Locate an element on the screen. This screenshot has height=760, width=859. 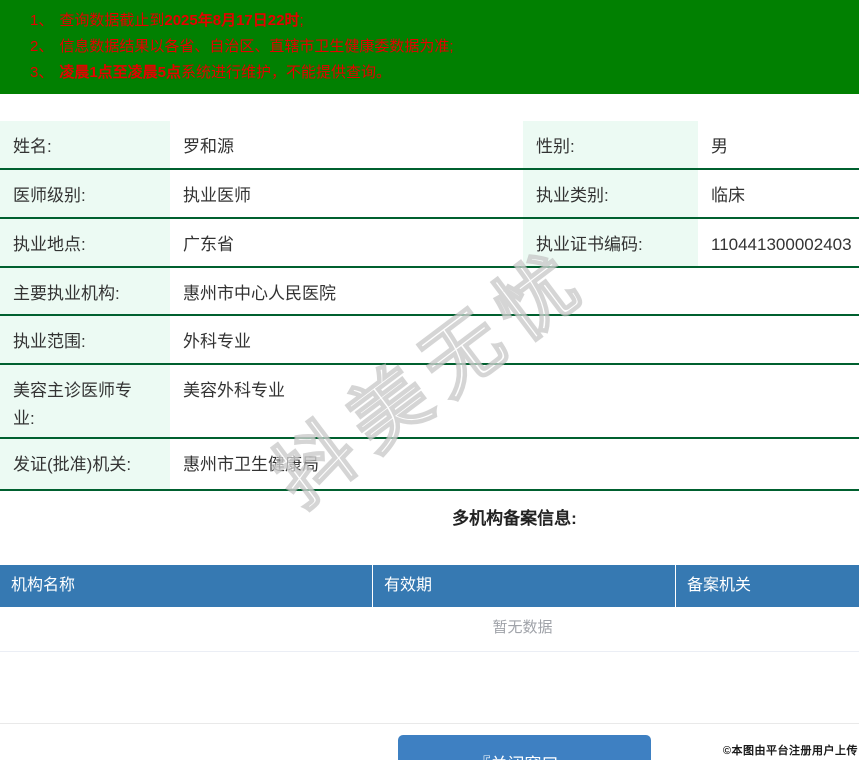
info-label: 执业证书编码: is located at coordinates (610, 242).